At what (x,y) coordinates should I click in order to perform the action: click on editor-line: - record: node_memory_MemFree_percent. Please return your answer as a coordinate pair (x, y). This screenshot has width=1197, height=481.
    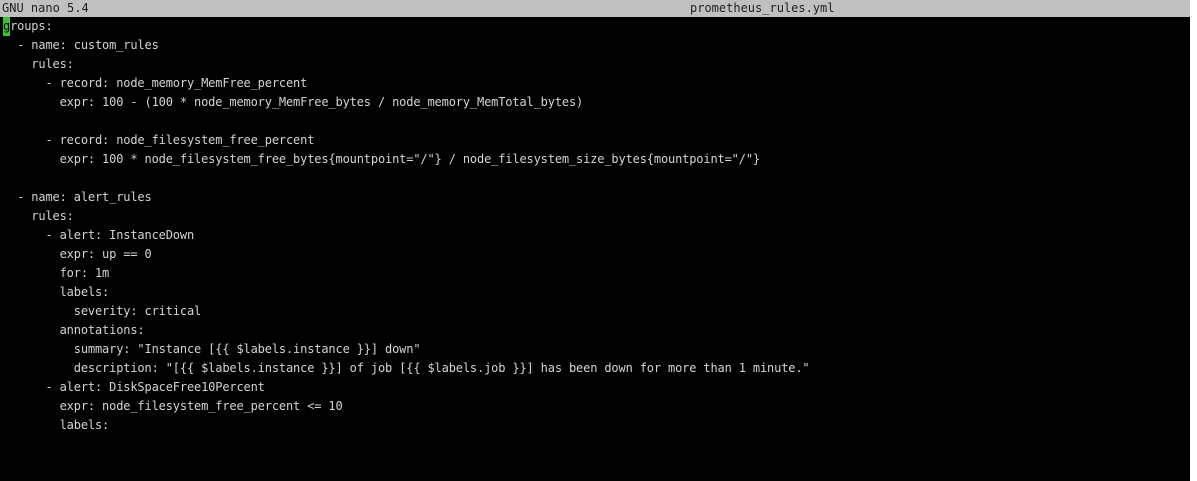
    Looking at the image, I should click on (595, 83).